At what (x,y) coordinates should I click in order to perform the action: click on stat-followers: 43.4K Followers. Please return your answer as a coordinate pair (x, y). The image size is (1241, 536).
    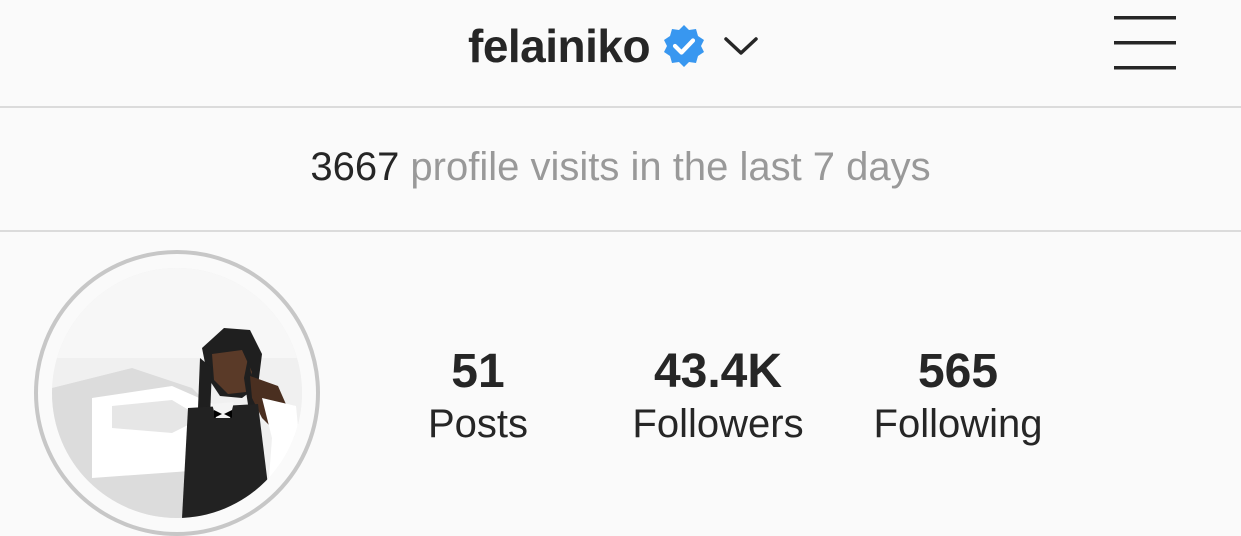
    Looking at the image, I should click on (718, 396).